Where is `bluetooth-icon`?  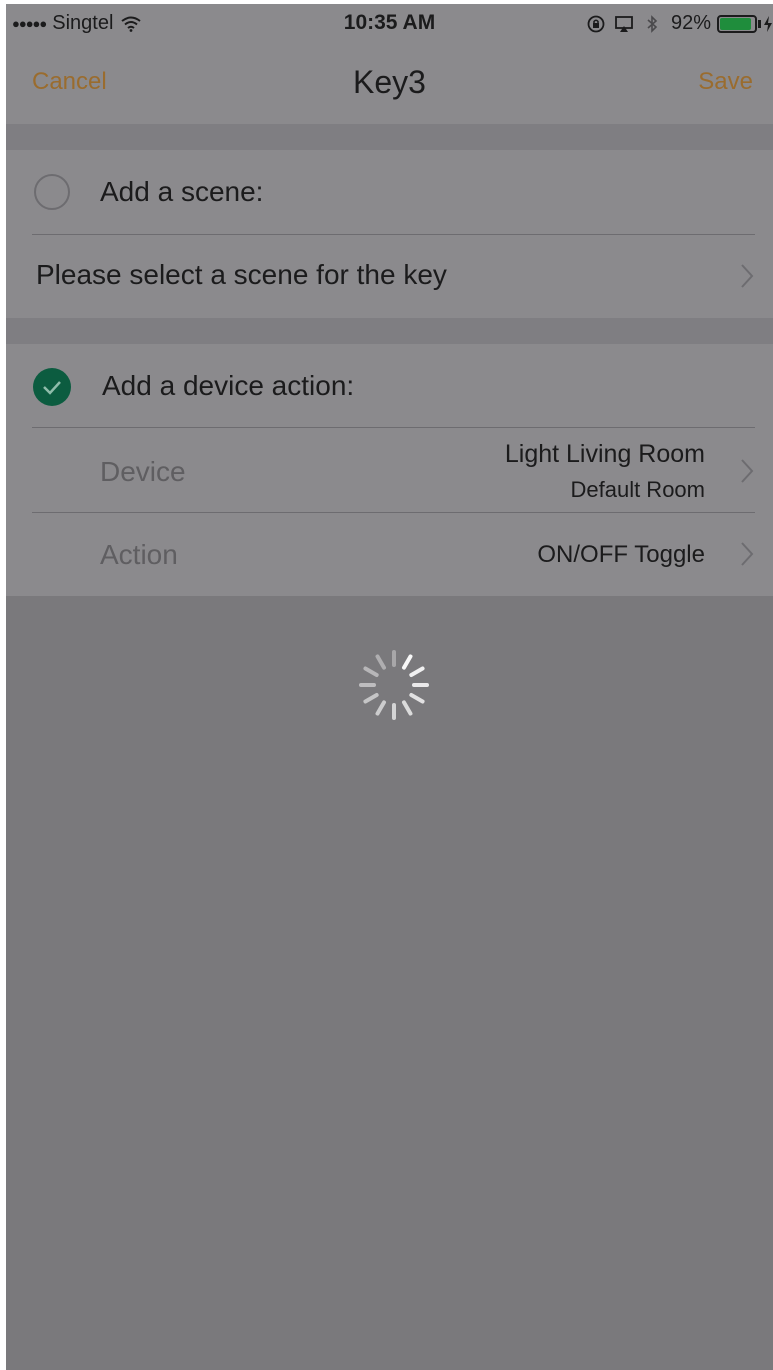
bluetooth-icon is located at coordinates (652, 23).